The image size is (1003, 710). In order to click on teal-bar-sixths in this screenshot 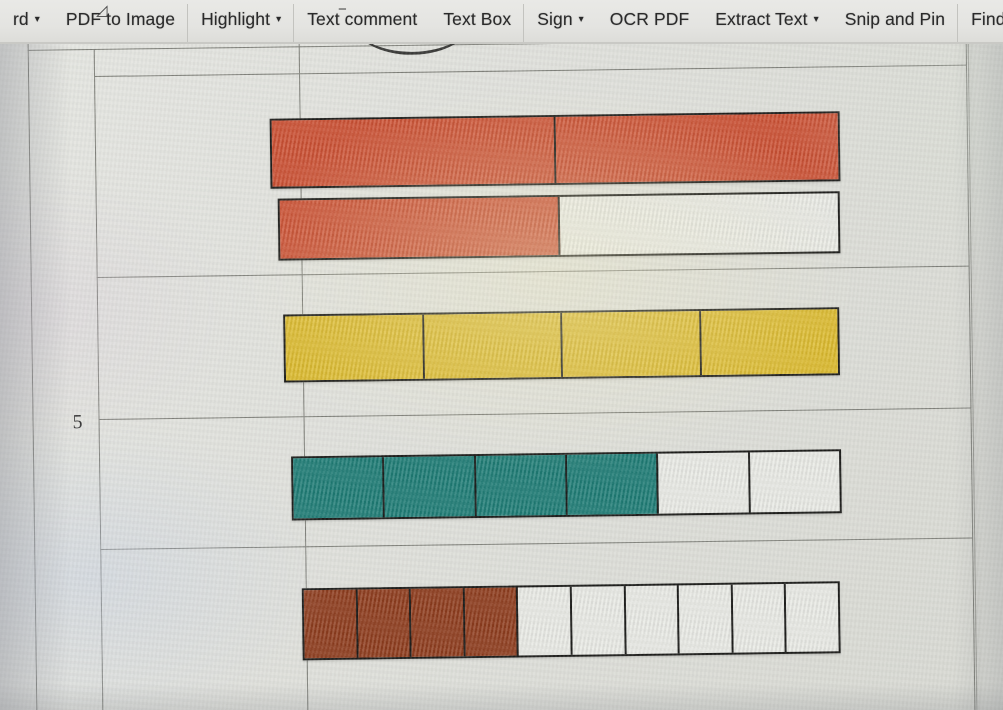, I will do `click(566, 485)`.